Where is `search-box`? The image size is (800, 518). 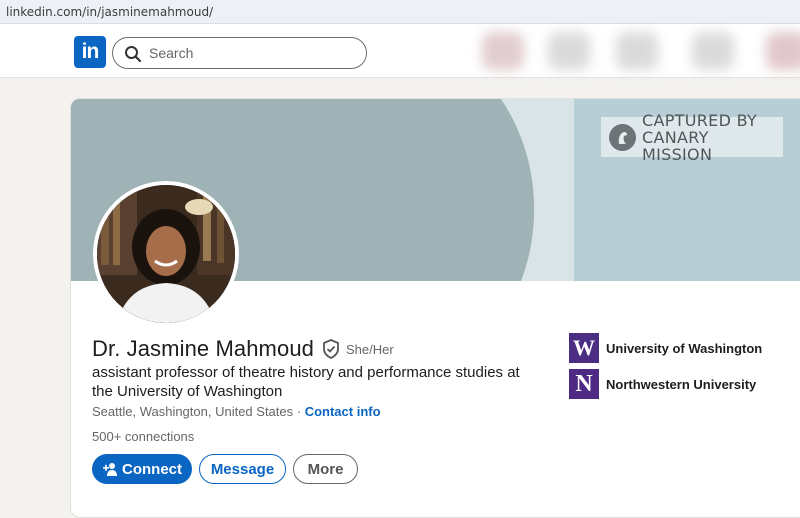 search-box is located at coordinates (239, 53).